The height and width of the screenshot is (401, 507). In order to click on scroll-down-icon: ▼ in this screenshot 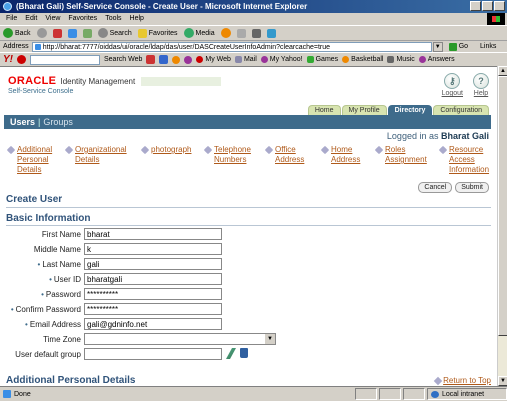, I will do `click(502, 381)`.